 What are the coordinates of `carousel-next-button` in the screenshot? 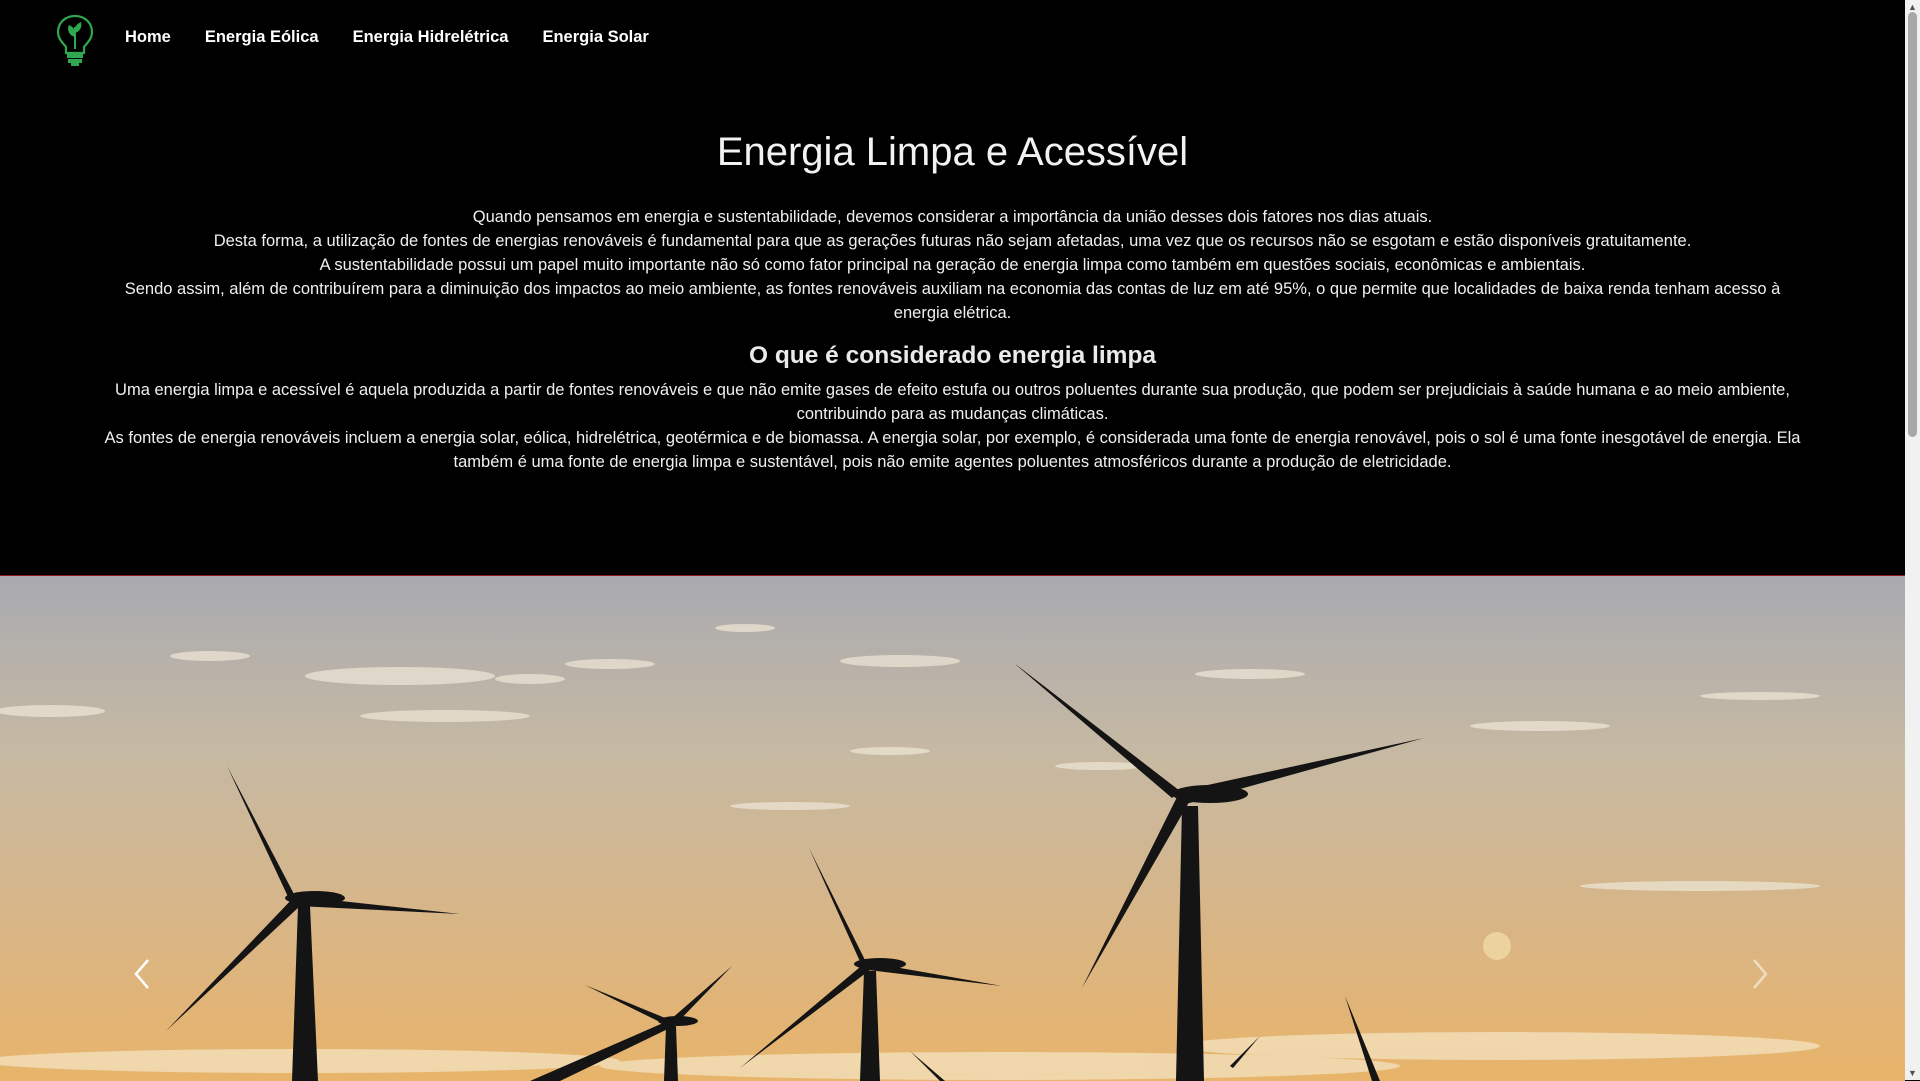 It's located at (1760, 974).